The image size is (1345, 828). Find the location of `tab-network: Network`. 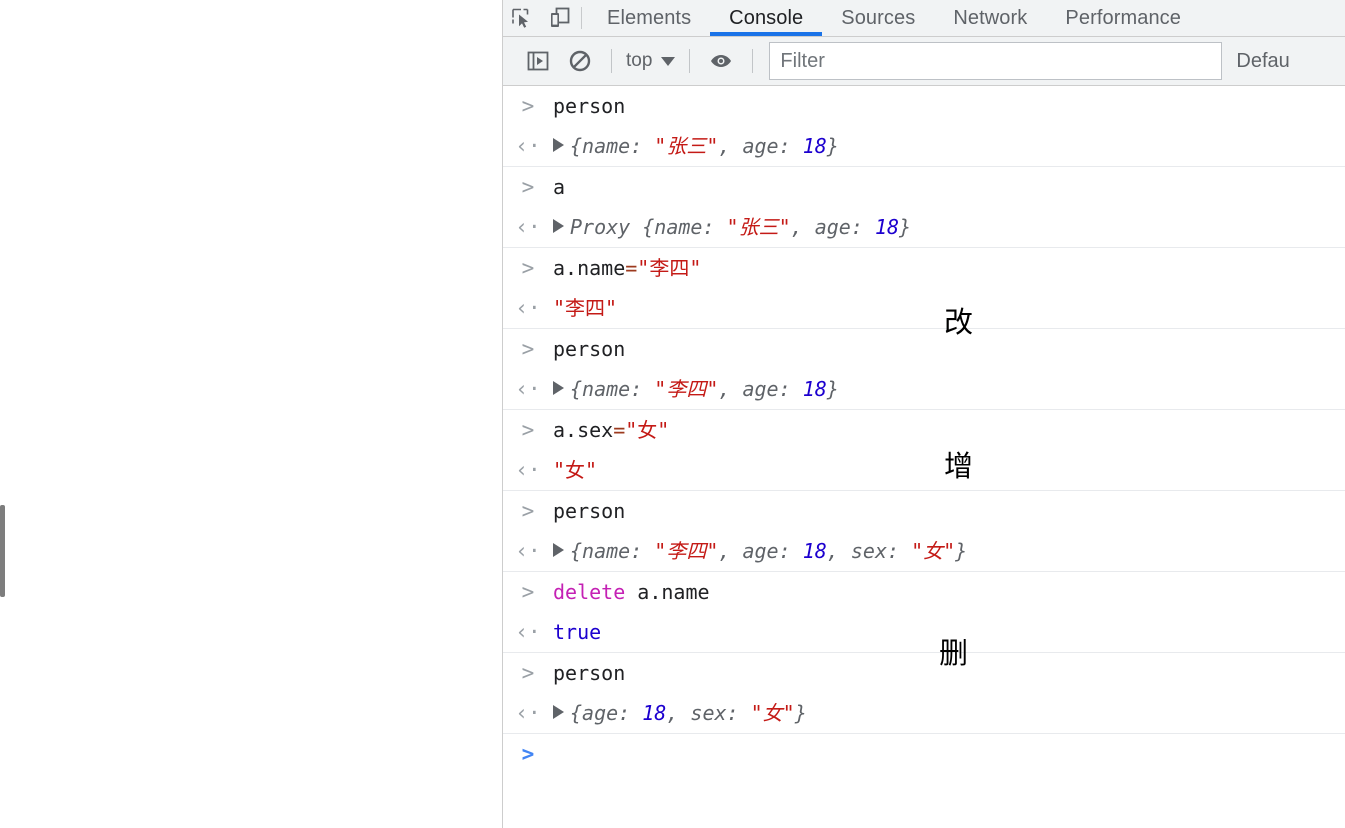

tab-network: Network is located at coordinates (990, 18).